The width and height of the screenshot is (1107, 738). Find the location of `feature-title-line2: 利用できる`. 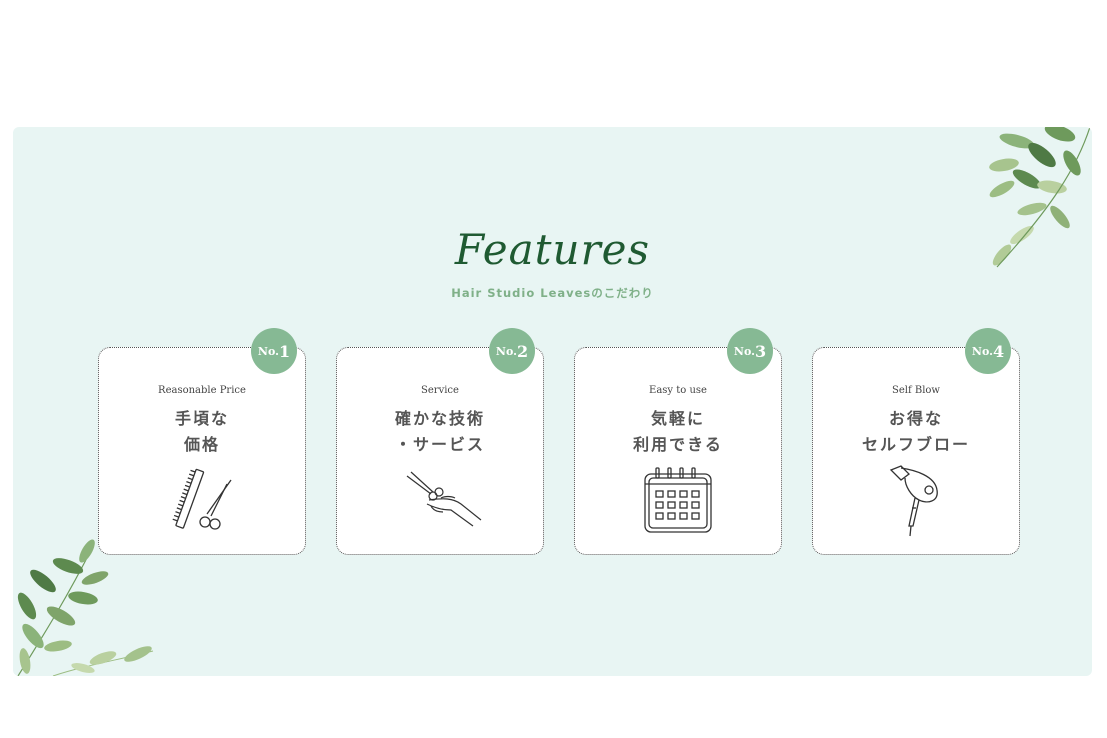

feature-title-line2: 利用できる is located at coordinates (678, 444).